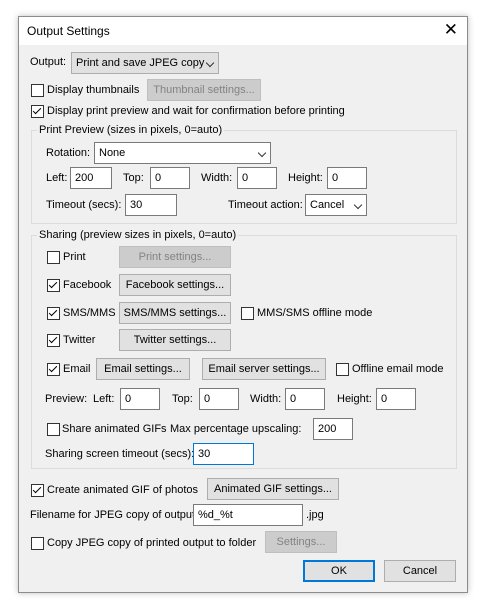 Image resolution: width=486 pixels, height=609 pixels. I want to click on timeout-input: 30, so click(151, 205).